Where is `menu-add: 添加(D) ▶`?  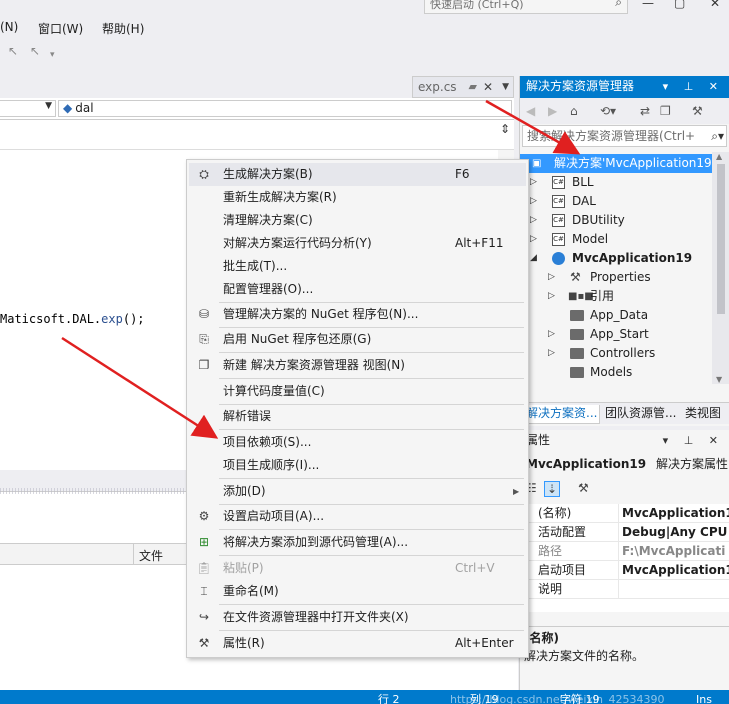 menu-add: 添加(D) ▶ is located at coordinates (357, 491).